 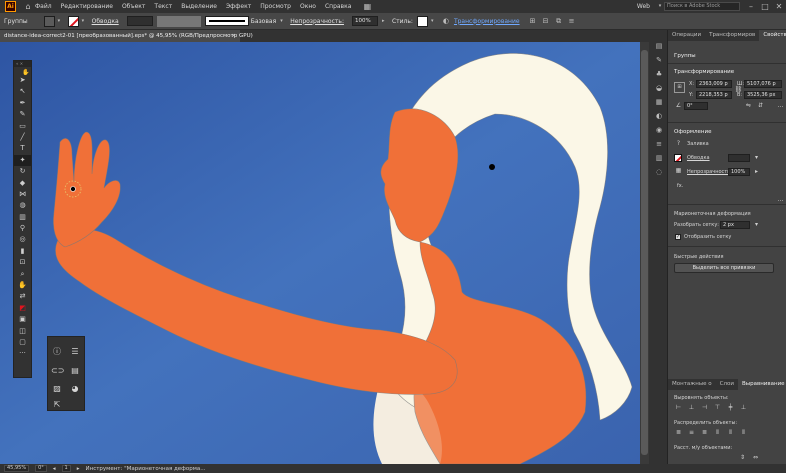 What do you see at coordinates (717, 408) in the screenshot?
I see `align-top-icon: ⊤` at bounding box center [717, 408].